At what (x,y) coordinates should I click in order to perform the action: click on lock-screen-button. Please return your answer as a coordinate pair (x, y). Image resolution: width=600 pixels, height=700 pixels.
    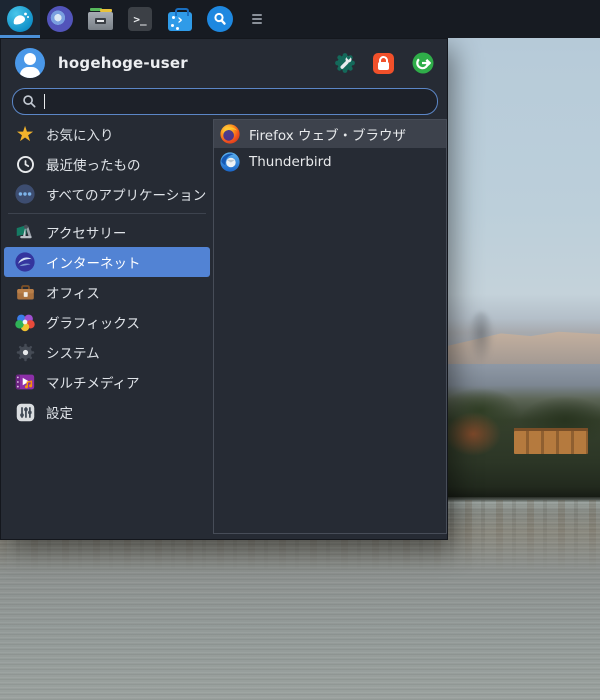
    Looking at the image, I should click on (384, 63).